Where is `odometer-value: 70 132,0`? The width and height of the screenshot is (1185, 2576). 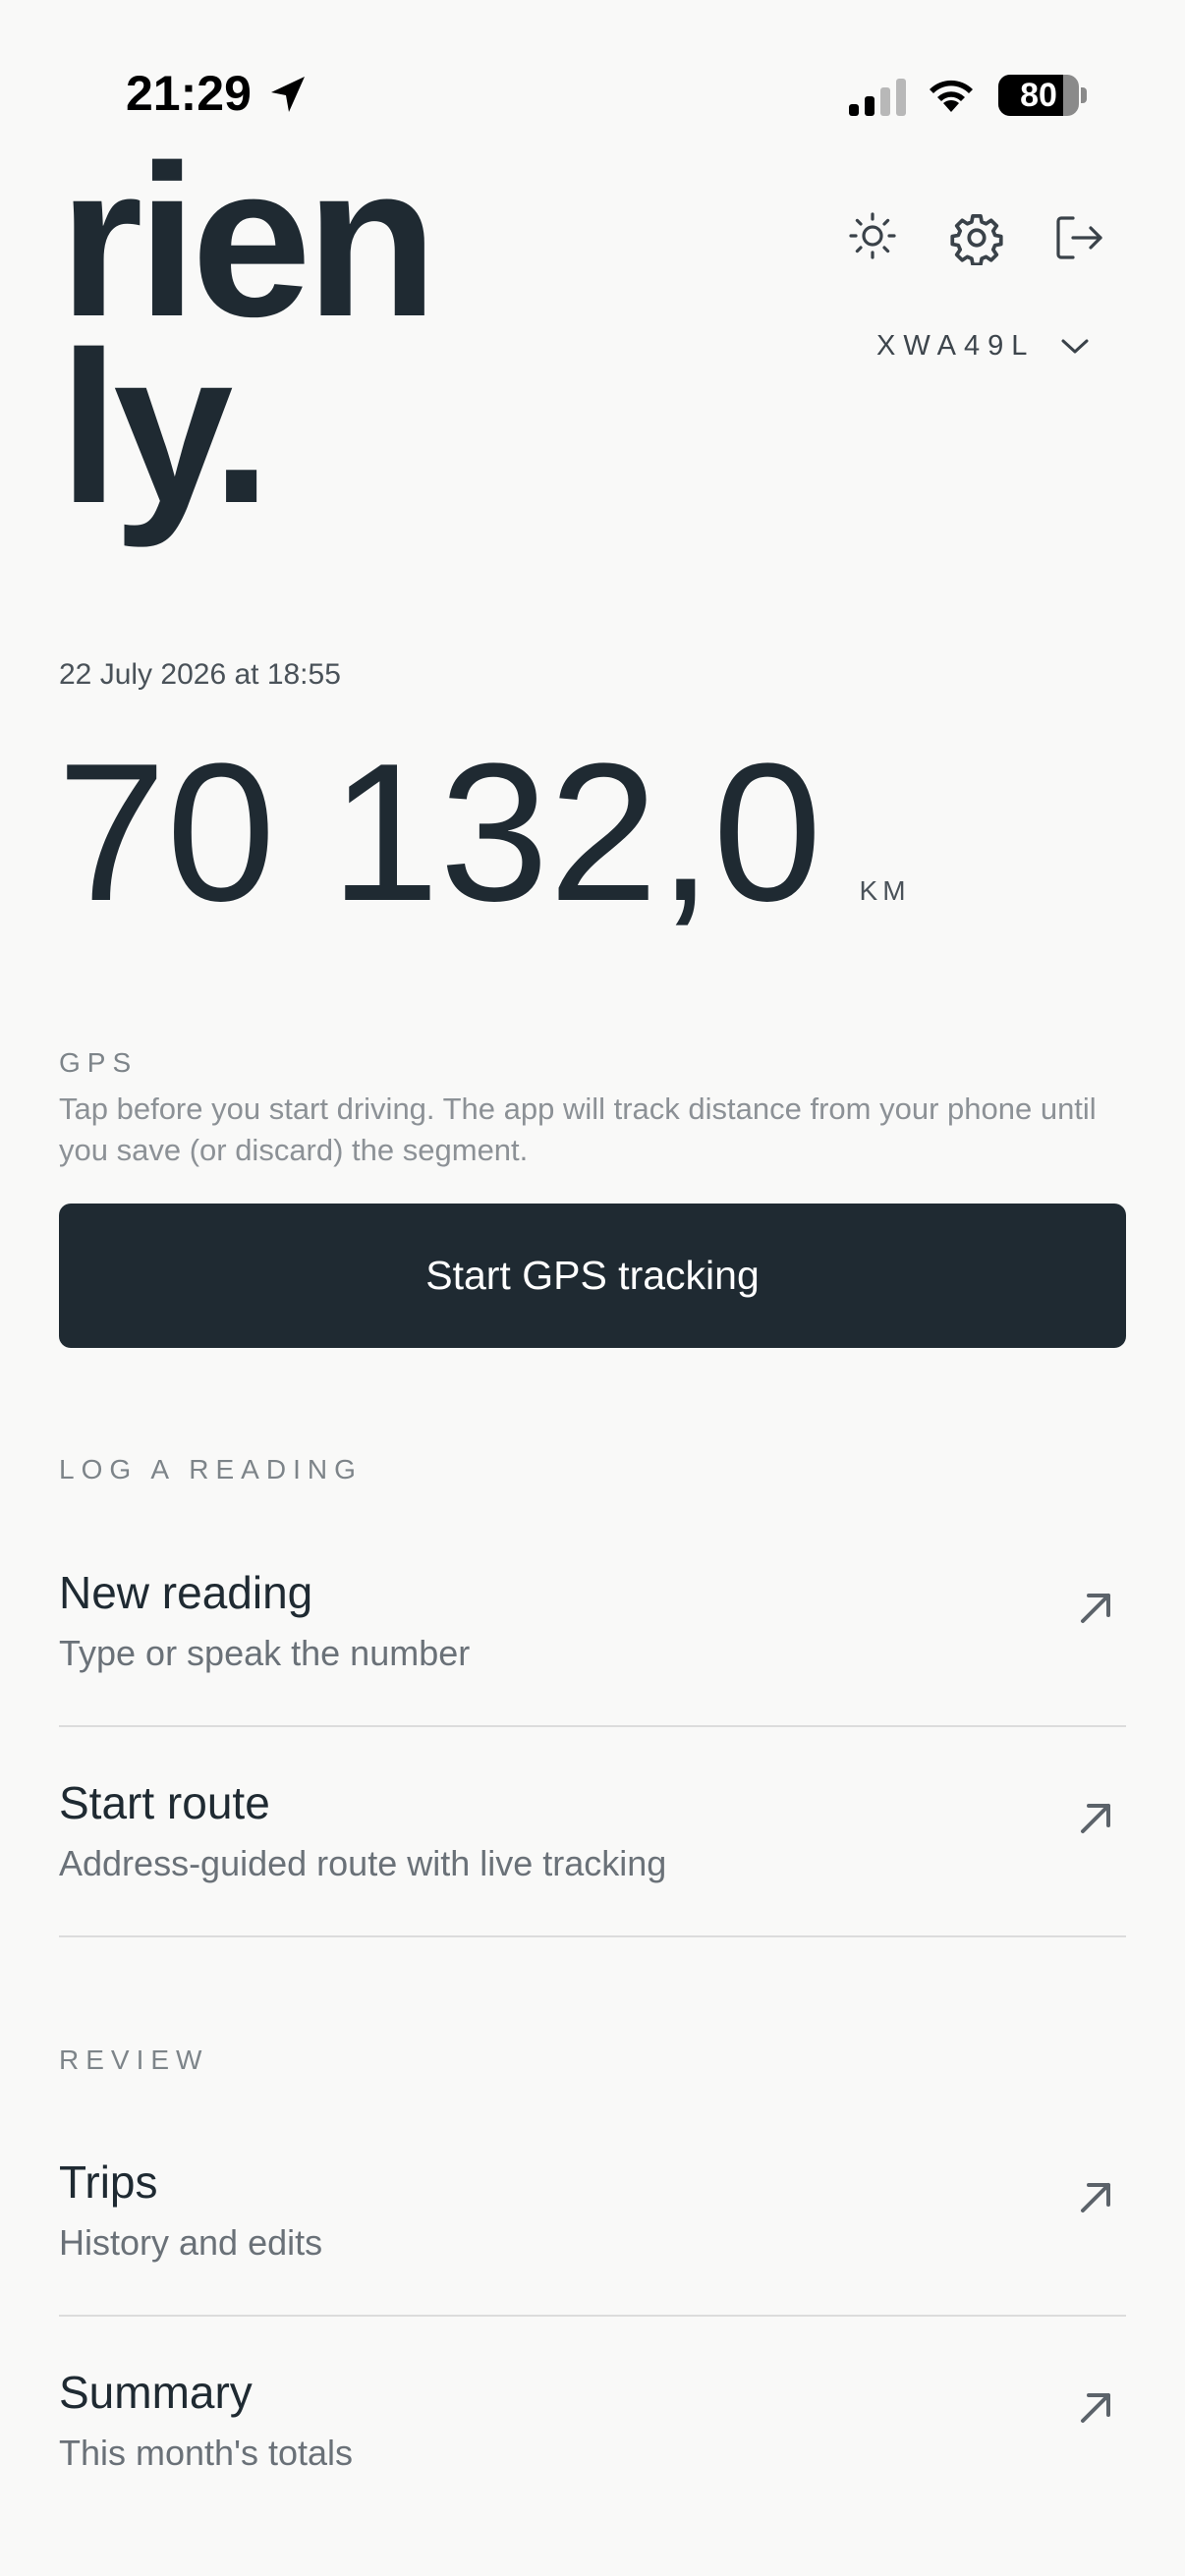
odometer-value: 70 132,0 is located at coordinates (440, 832).